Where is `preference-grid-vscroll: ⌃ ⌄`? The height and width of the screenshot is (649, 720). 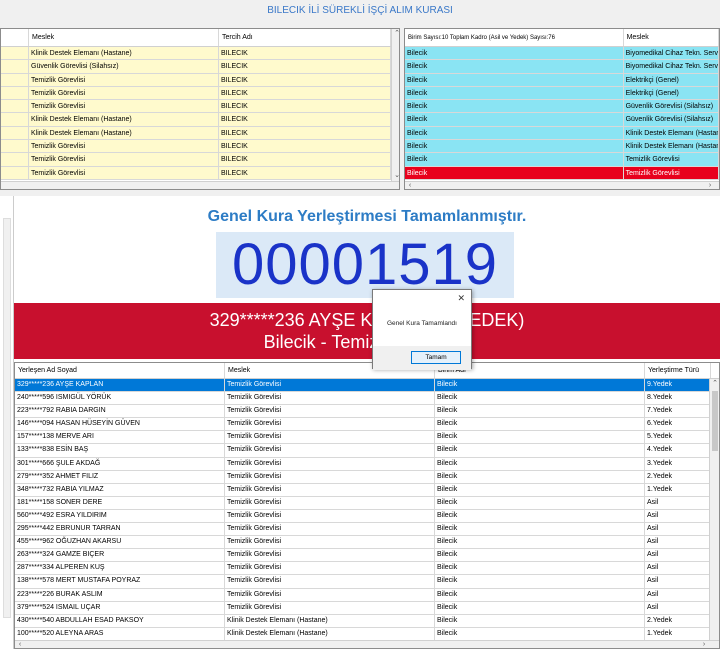 preference-grid-vscroll: ⌃ ⌄ is located at coordinates (395, 105).